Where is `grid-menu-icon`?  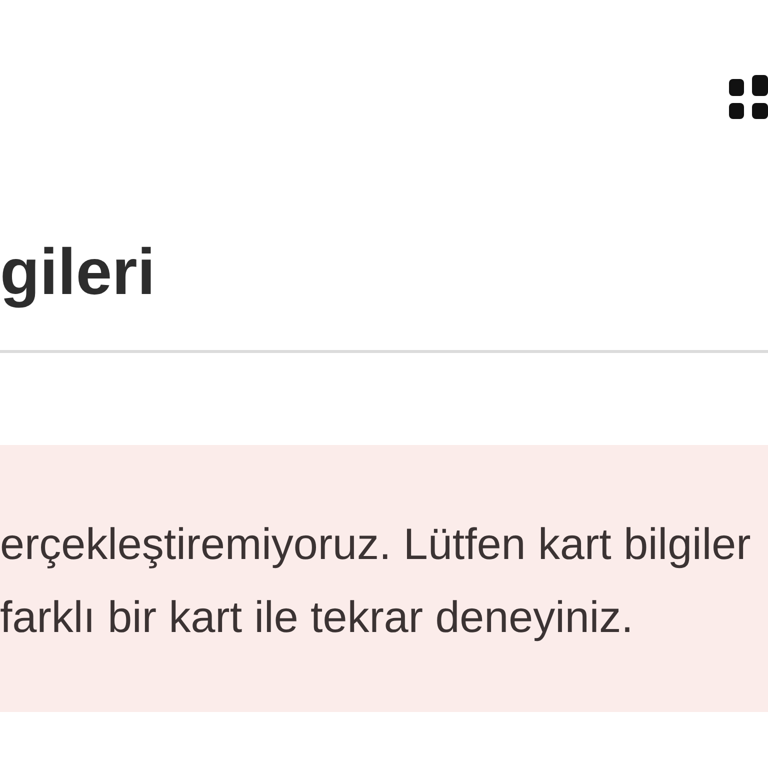
grid-menu-icon is located at coordinates (748, 97).